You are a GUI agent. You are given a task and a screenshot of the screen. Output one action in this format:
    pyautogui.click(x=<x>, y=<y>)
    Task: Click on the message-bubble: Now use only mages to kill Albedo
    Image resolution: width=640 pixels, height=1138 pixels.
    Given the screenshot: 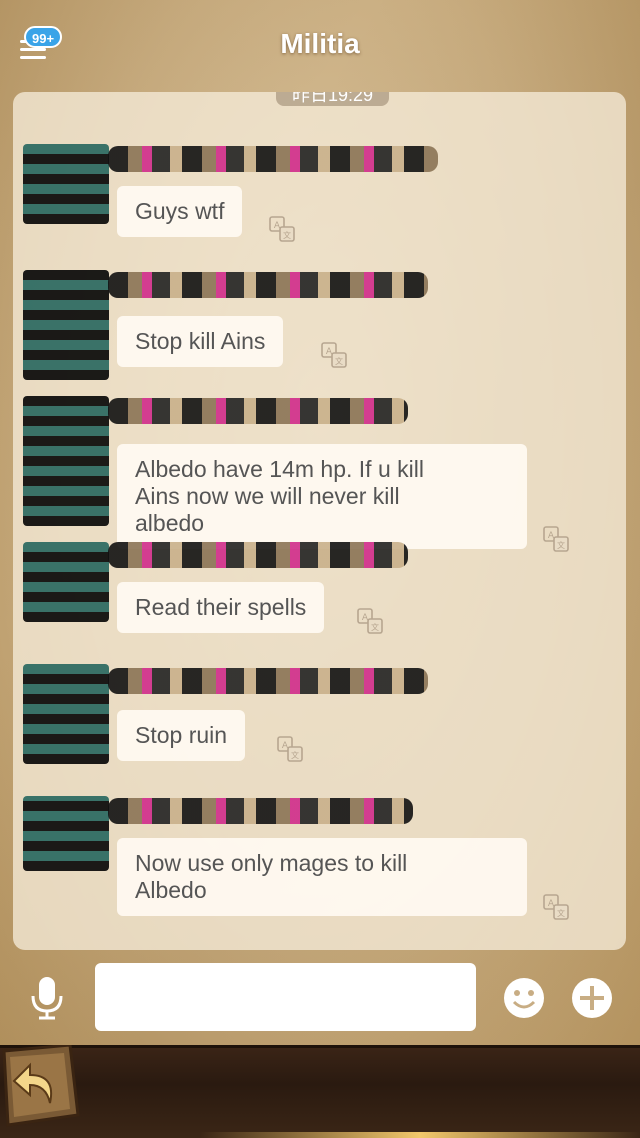 What is the action you would take?
    pyautogui.click(x=322, y=877)
    